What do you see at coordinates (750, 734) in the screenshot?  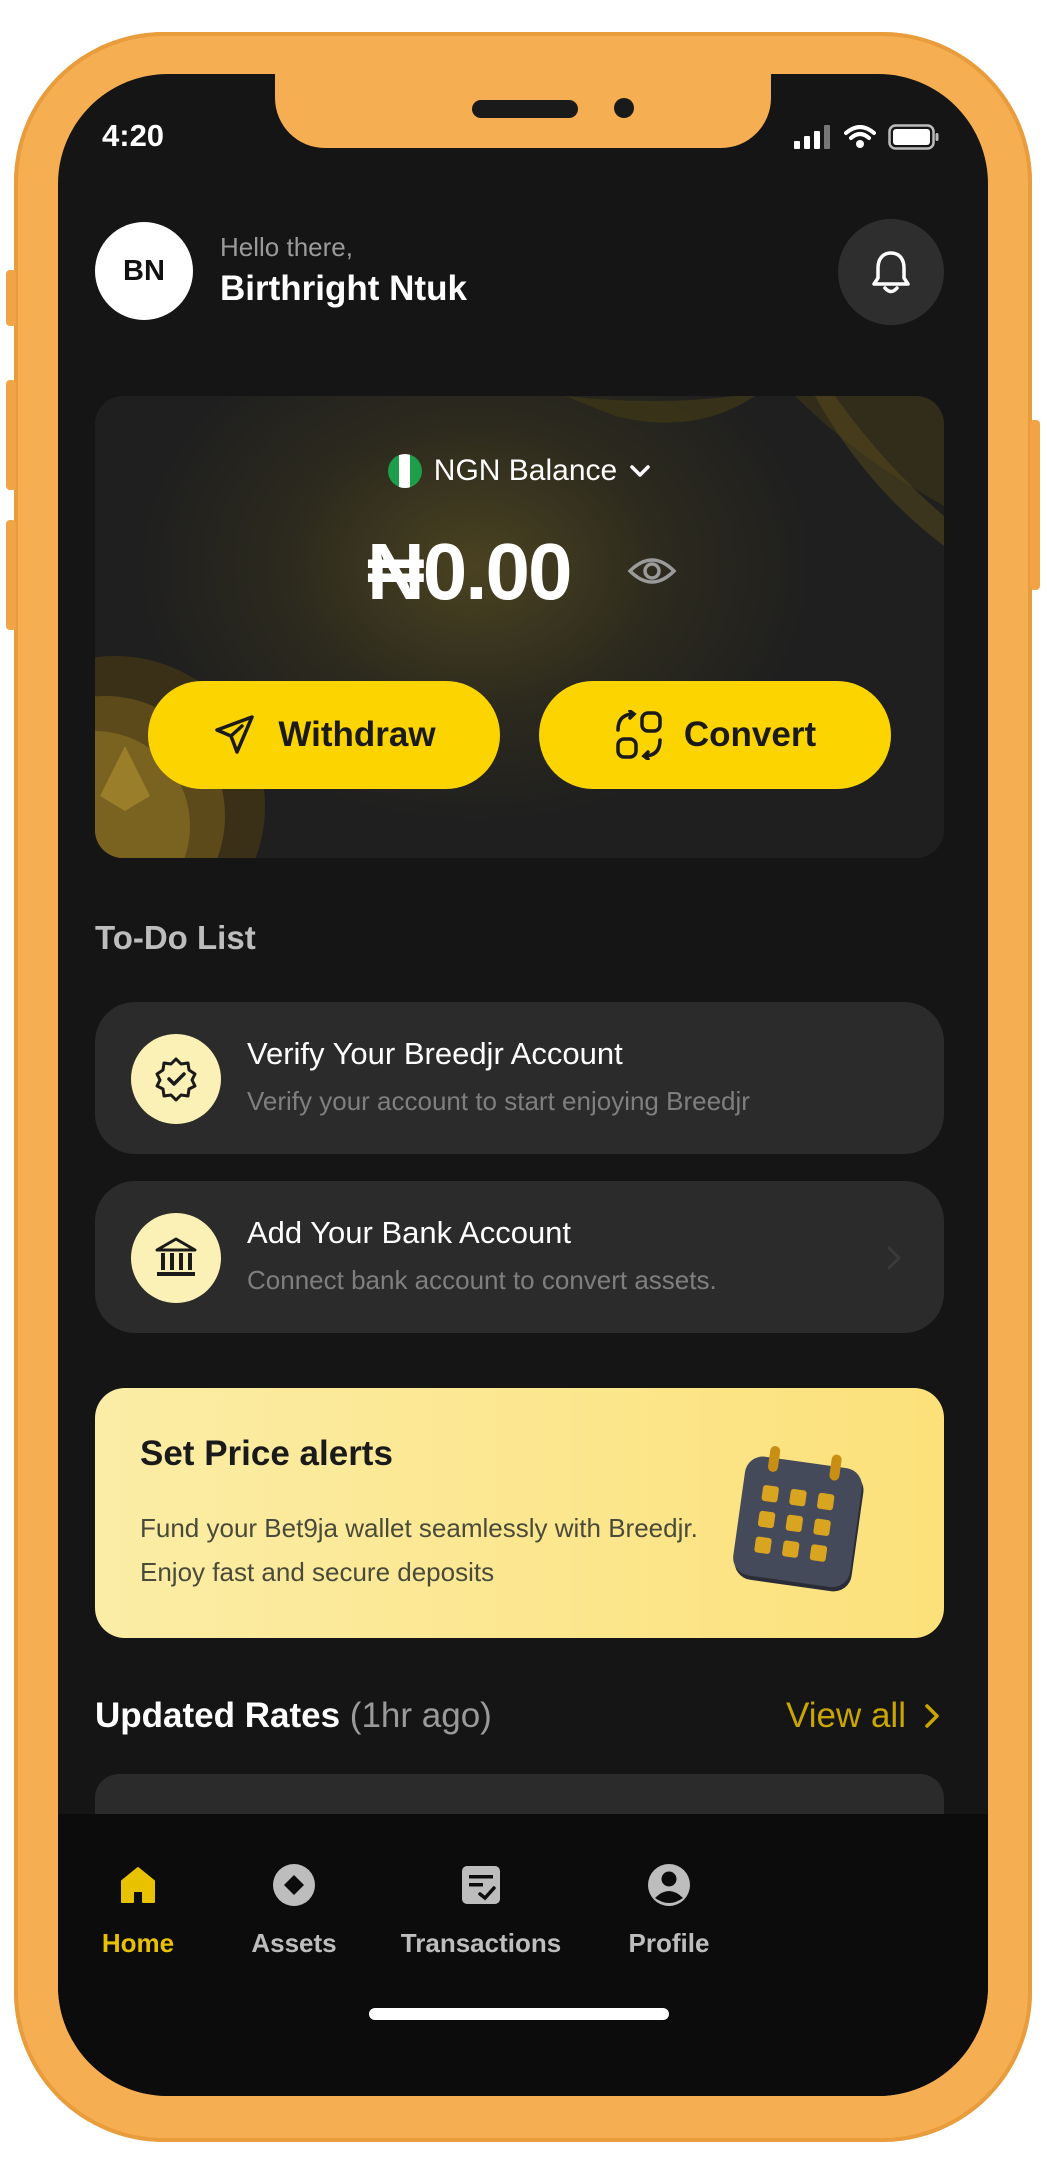 I see `convert-label: Convert` at bounding box center [750, 734].